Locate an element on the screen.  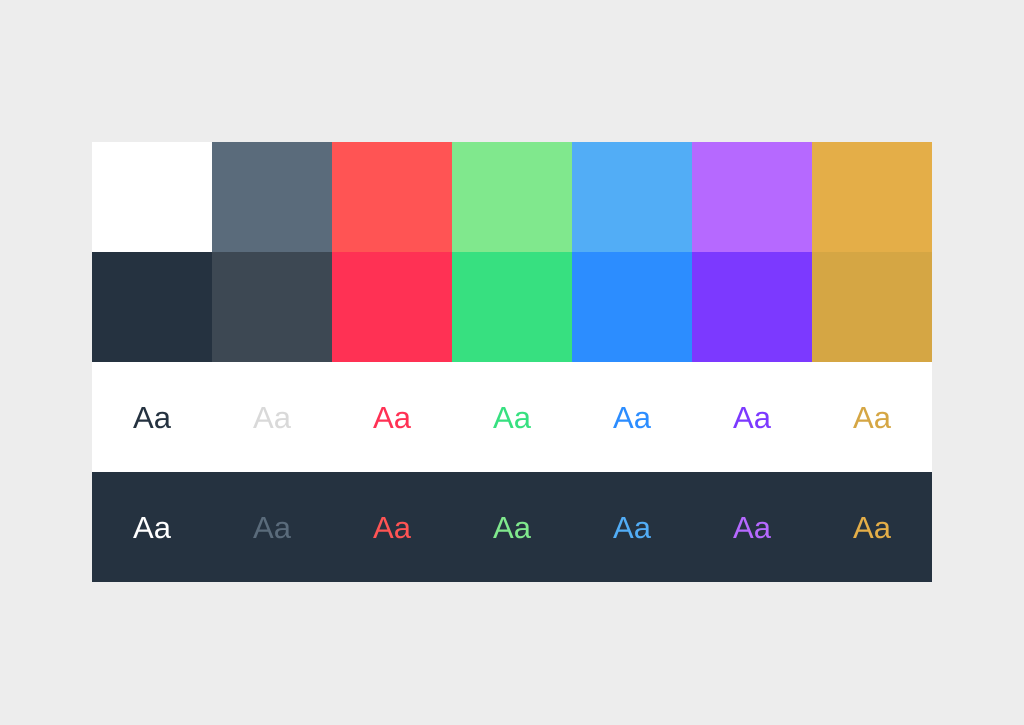
text-on-light-sample-3: Aa is located at coordinates (392, 417).